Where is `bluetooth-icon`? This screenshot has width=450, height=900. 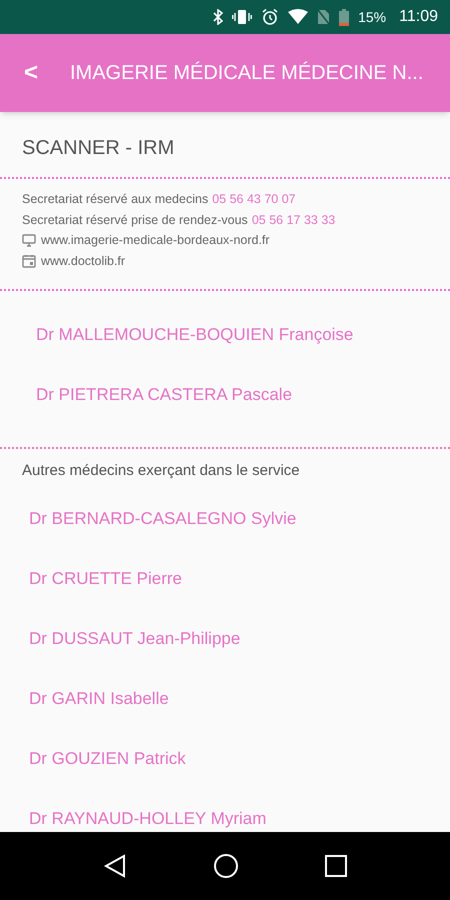
bluetooth-icon is located at coordinates (218, 17).